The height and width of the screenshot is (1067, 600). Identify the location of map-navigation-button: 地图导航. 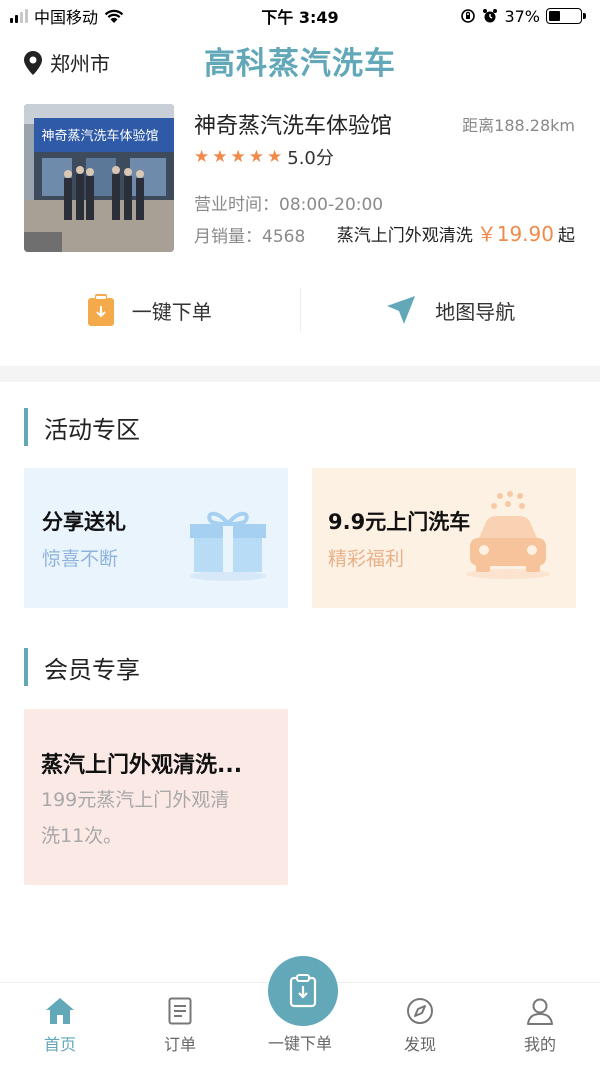
(450, 310).